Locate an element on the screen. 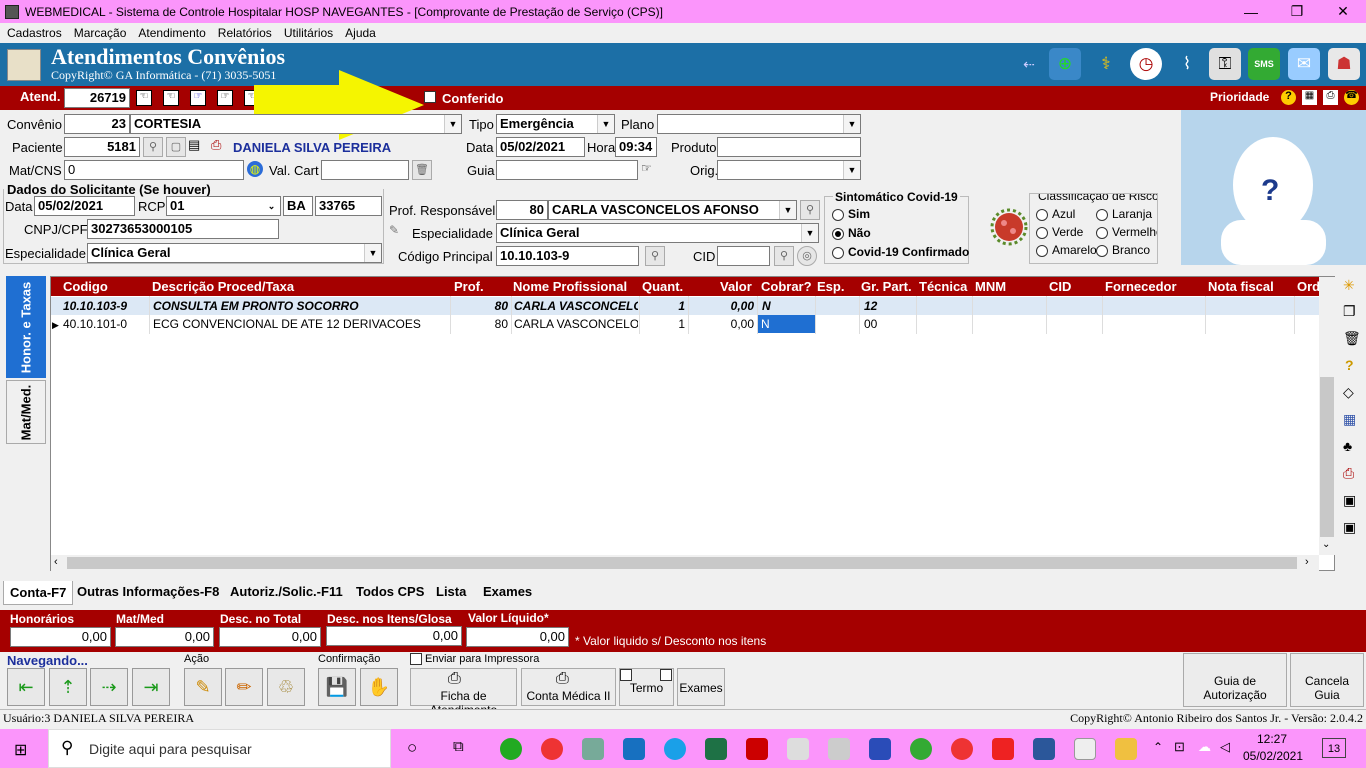 The width and height of the screenshot is (1366, 768). risco-option-azul: Azul is located at coordinates (1055, 214).